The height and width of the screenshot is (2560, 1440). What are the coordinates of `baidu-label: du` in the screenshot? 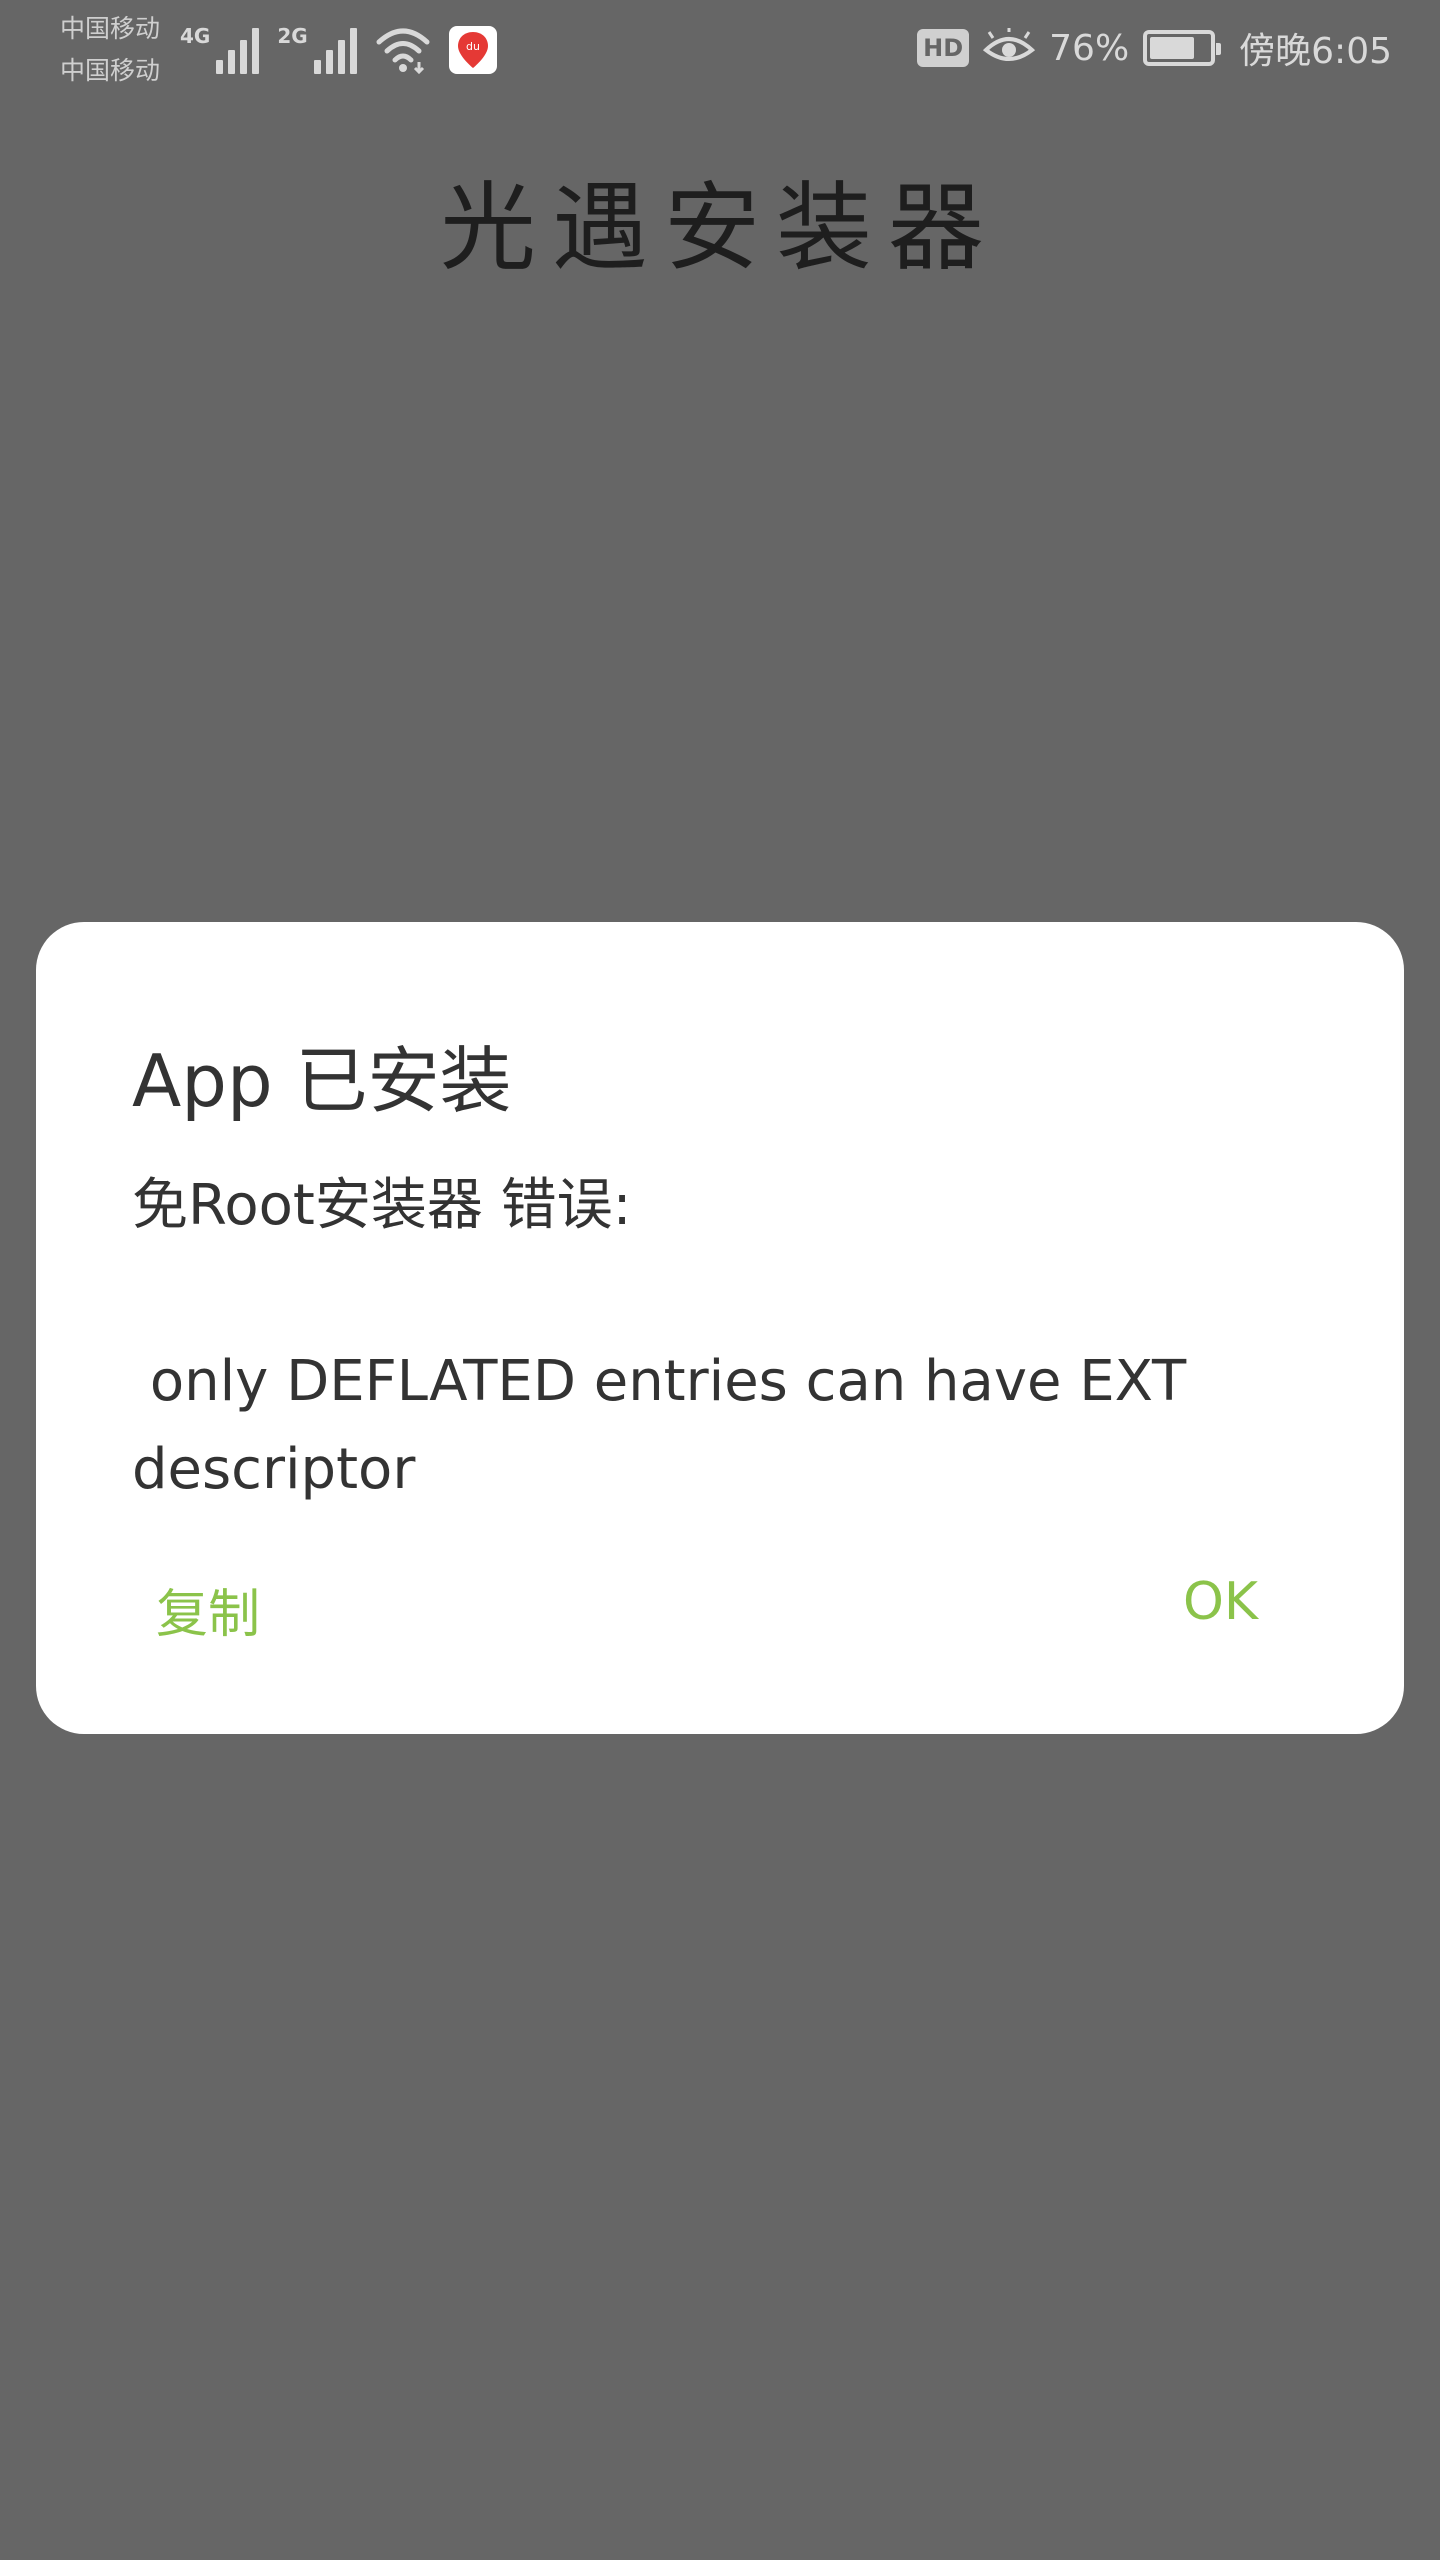 It's located at (473, 46).